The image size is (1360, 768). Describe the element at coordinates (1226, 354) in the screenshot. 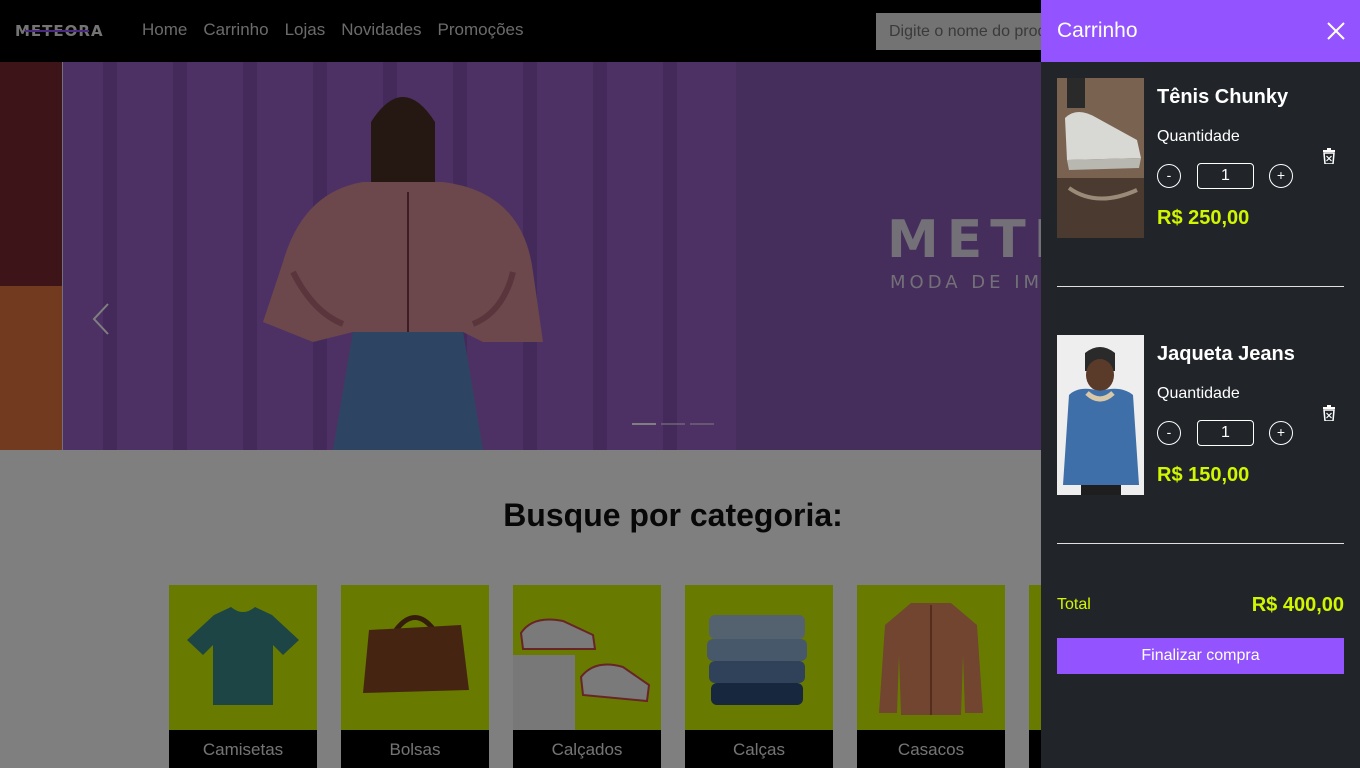

I see `cart-item-name: Jaqueta Jeans` at that location.